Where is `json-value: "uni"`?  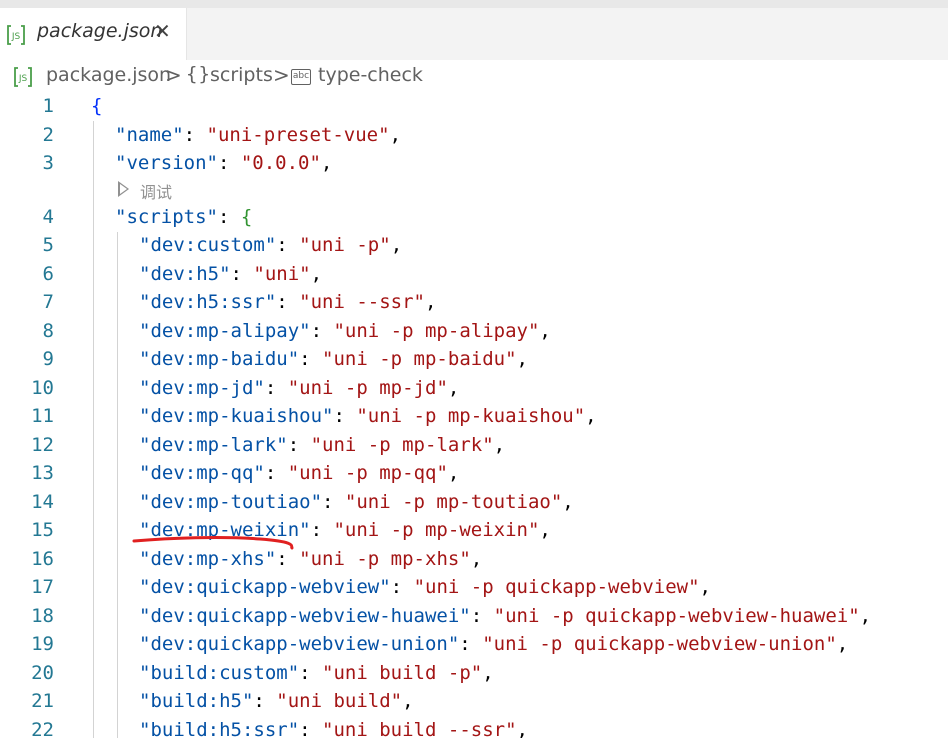
json-value: "uni" is located at coordinates (282, 274).